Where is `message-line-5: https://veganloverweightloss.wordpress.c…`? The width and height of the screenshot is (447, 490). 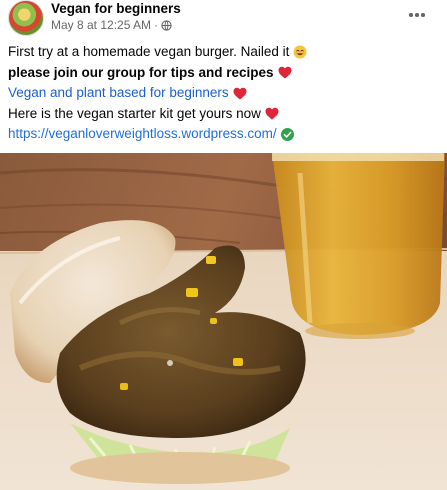
message-line-5: https://veganloverweightloss.wordpress.c… is located at coordinates (224, 134).